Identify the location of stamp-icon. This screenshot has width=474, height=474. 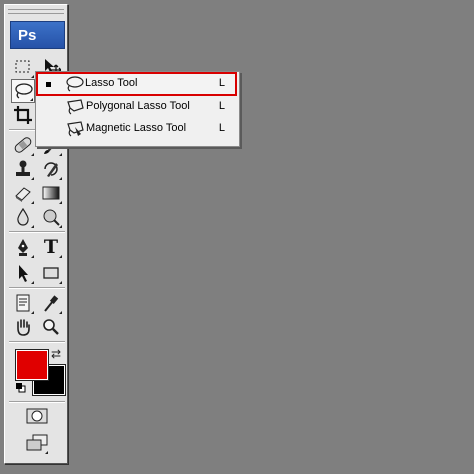
(23, 168).